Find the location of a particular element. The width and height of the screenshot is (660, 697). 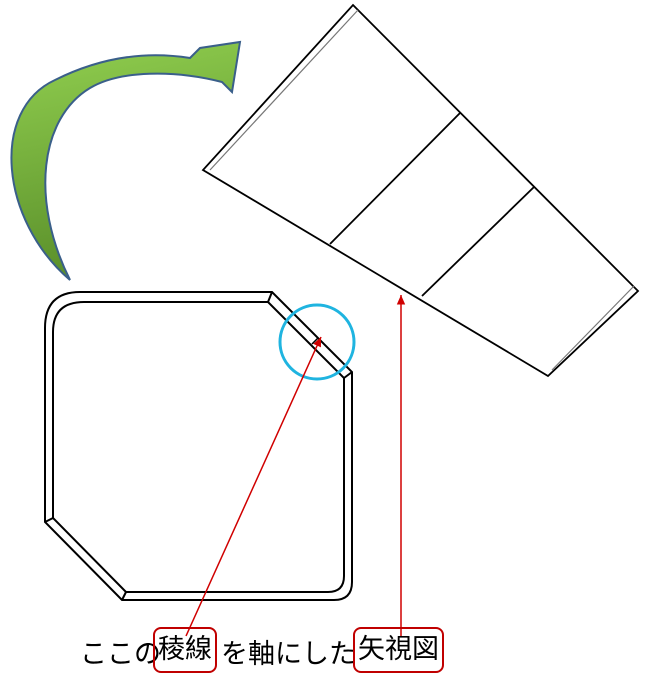

caption-boxed-view: 矢視図 is located at coordinates (398, 650).